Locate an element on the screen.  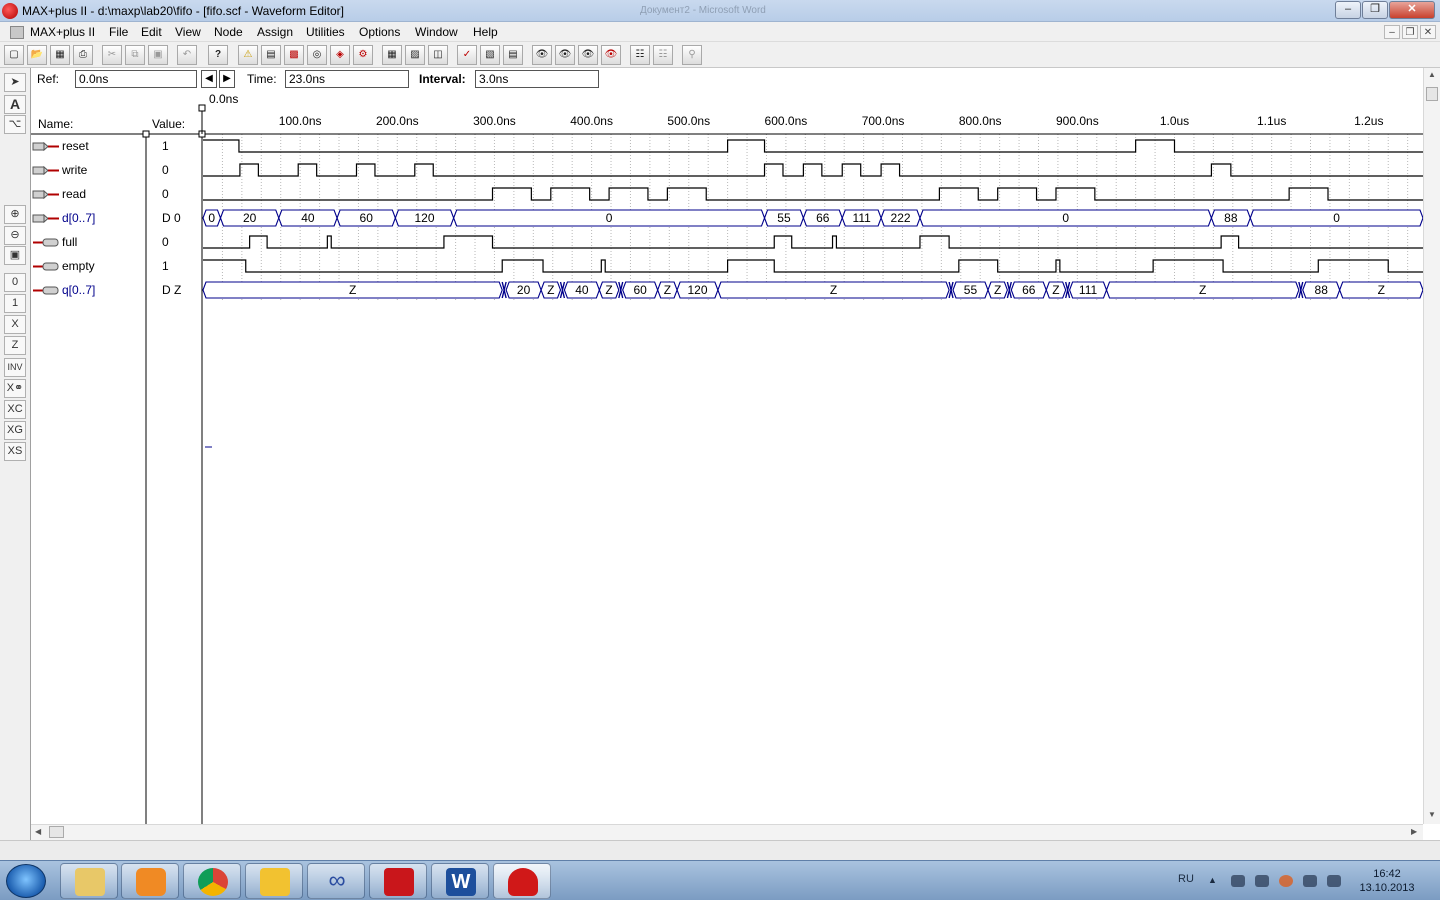
close-button: ✕ is located at coordinates (1412, 10).